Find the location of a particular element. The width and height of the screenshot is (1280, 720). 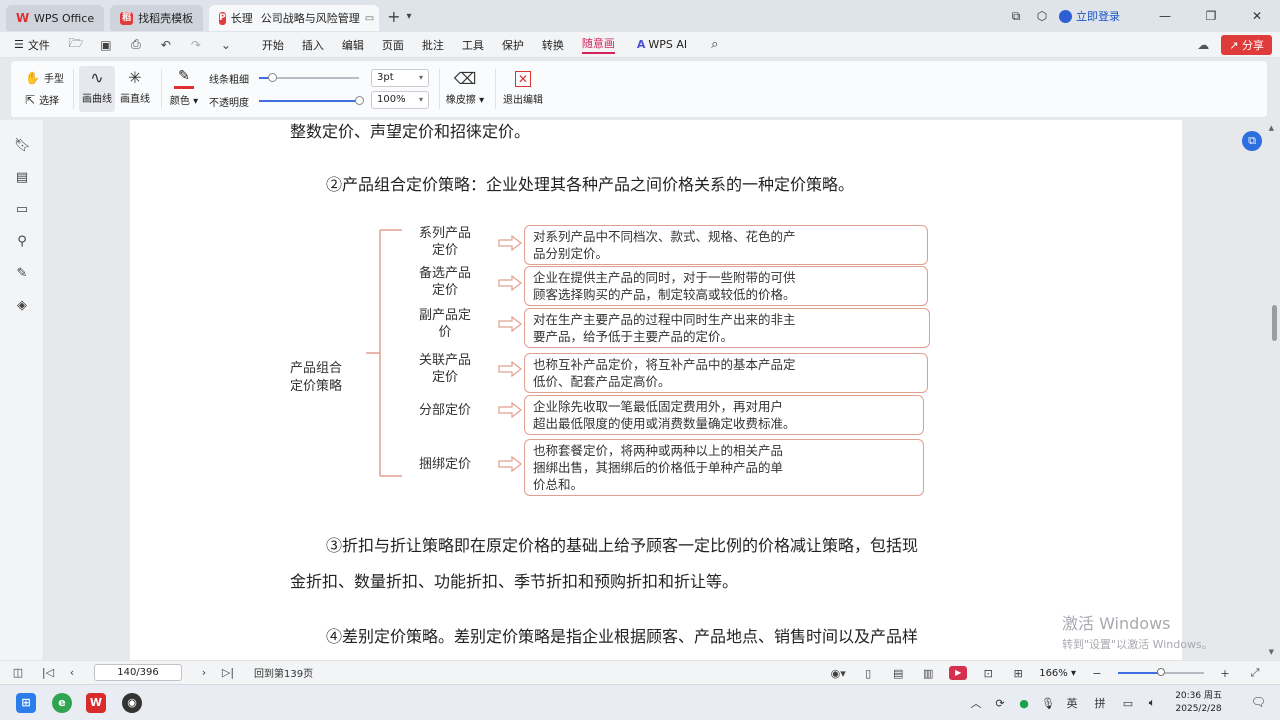

single-page-icon: ▯ is located at coordinates (868, 673).